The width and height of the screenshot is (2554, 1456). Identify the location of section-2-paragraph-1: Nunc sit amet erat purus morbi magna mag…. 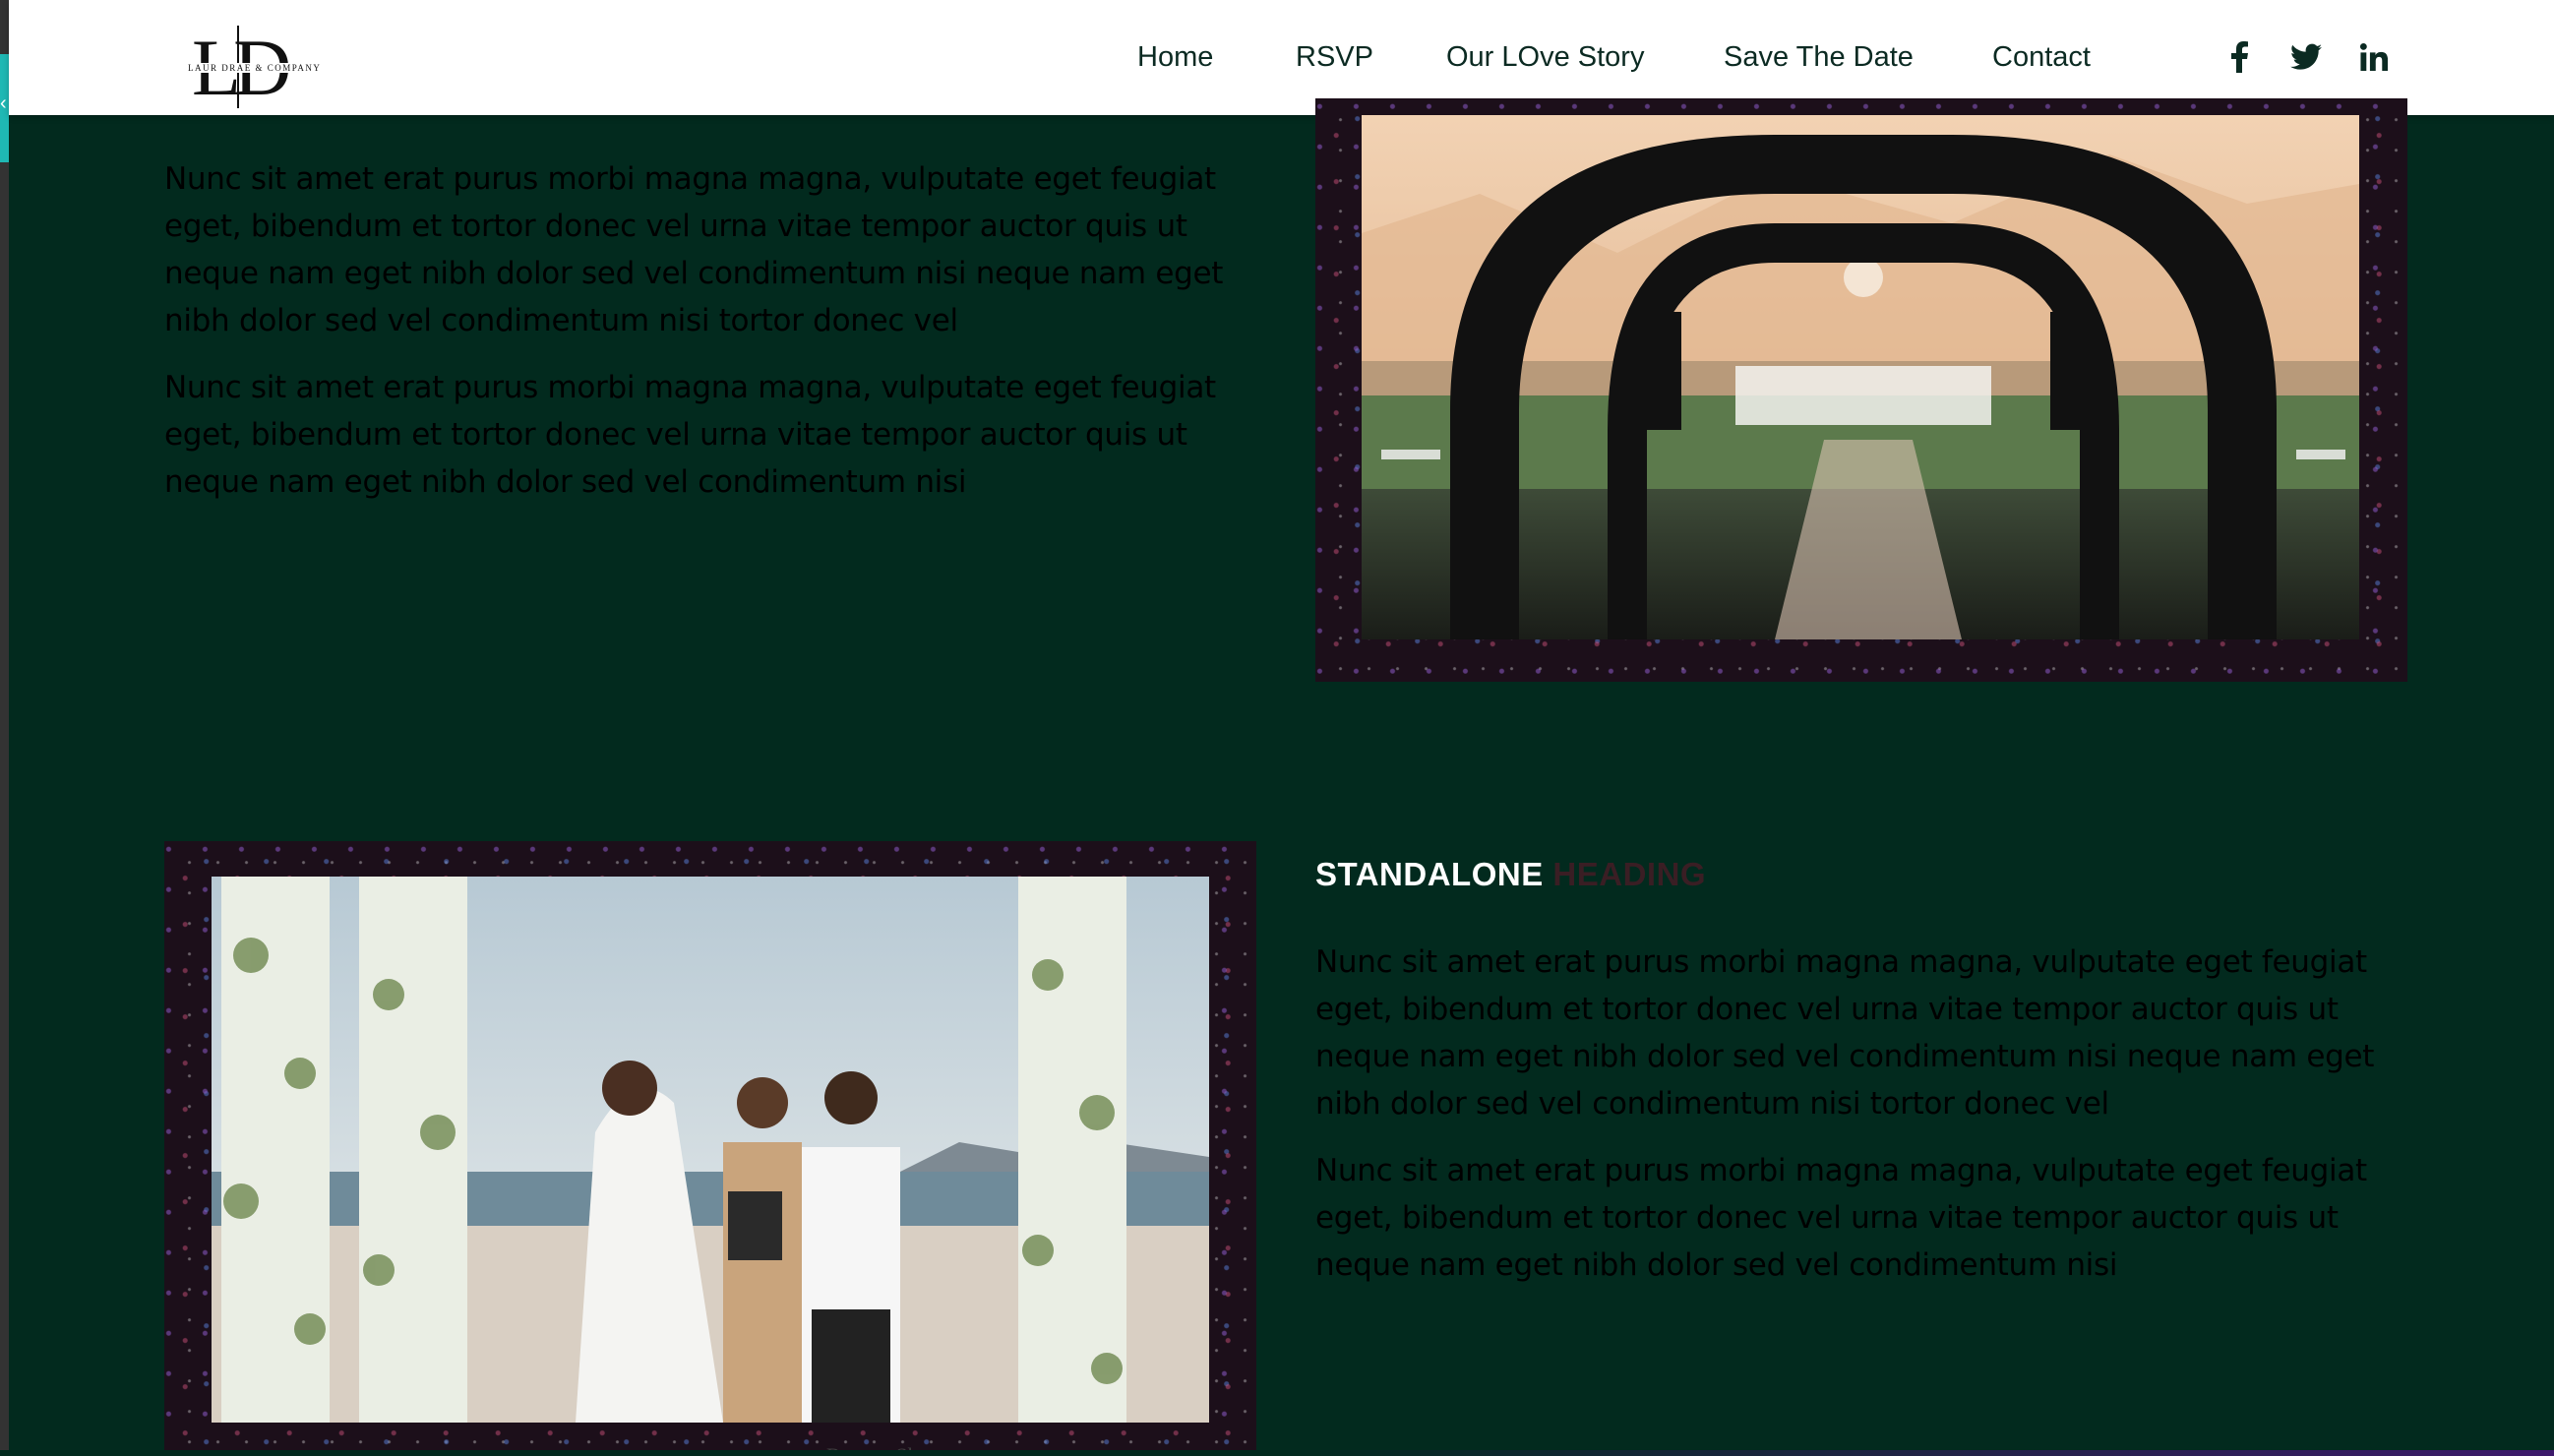
(1845, 1033).